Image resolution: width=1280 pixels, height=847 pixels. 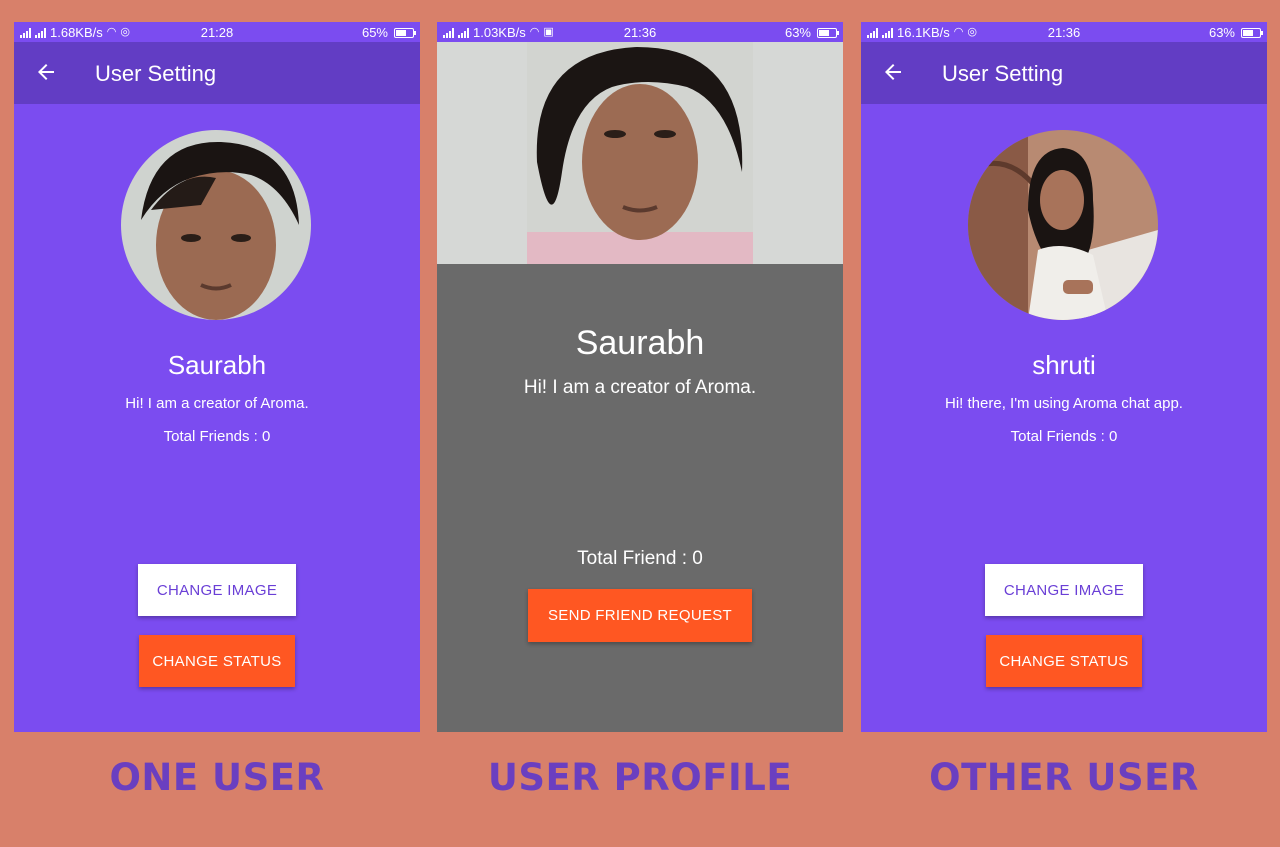 I want to click on user-status: Hi! there, I'm using Aroma chat app., so click(x=1064, y=403).